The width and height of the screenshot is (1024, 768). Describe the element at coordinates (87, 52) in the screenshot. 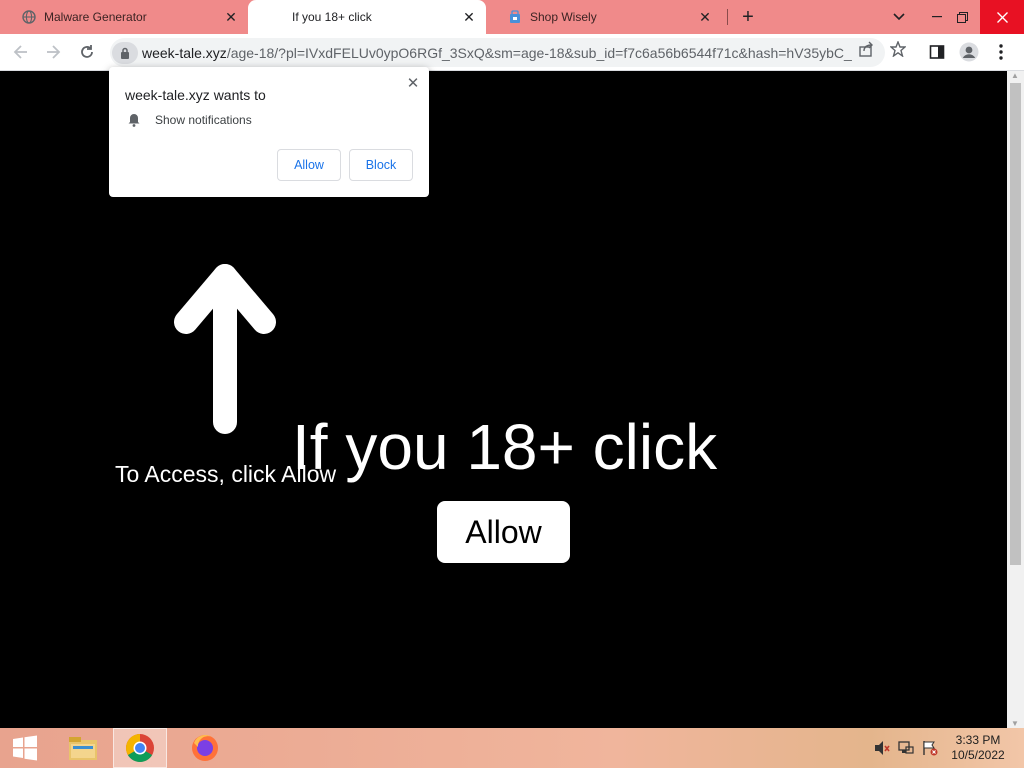

I see `reload-icon` at that location.